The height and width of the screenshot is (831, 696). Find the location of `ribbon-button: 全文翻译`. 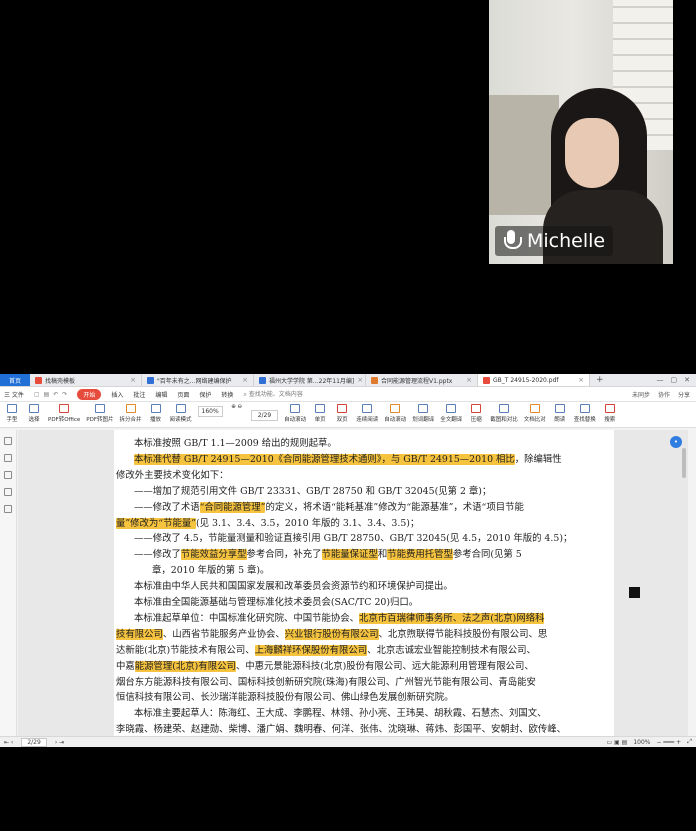

ribbon-button: 全文翻译 is located at coordinates (451, 413).